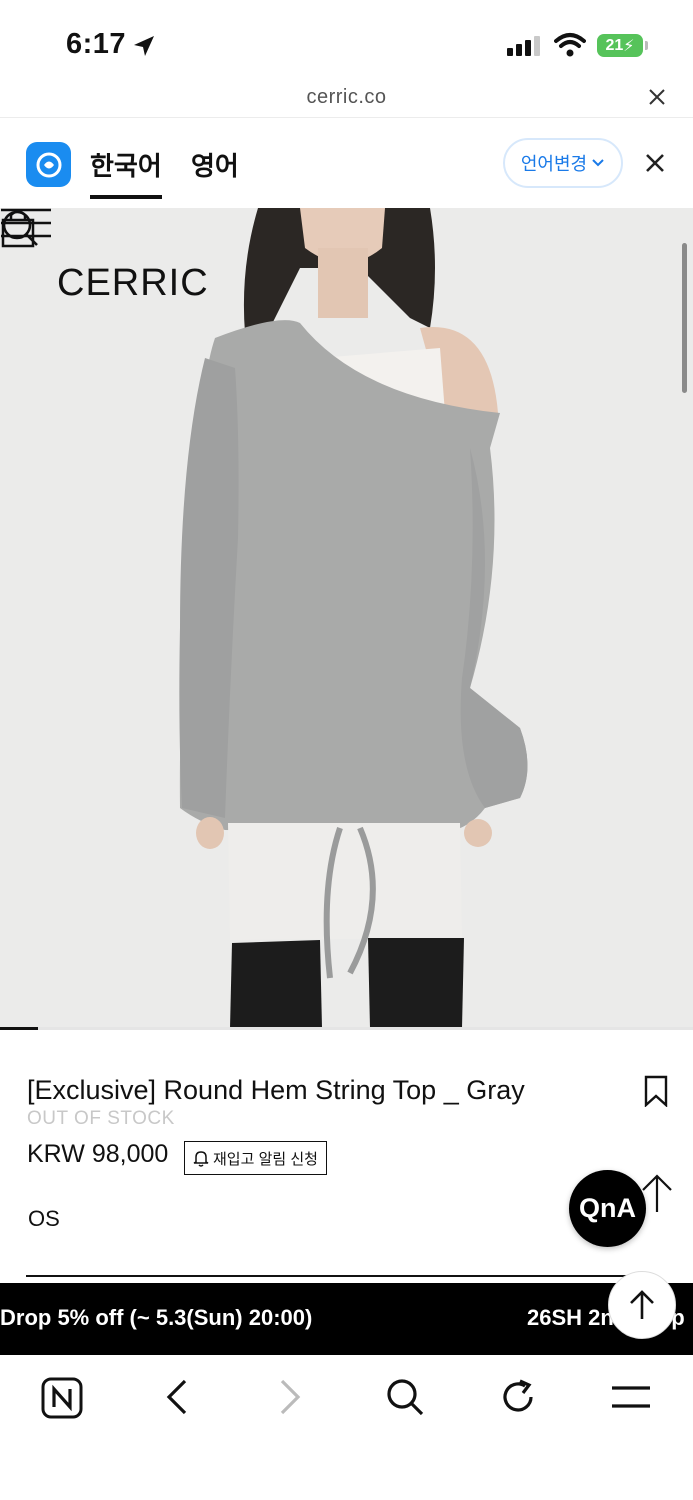  I want to click on tab-korean: 한국어, so click(126, 172).